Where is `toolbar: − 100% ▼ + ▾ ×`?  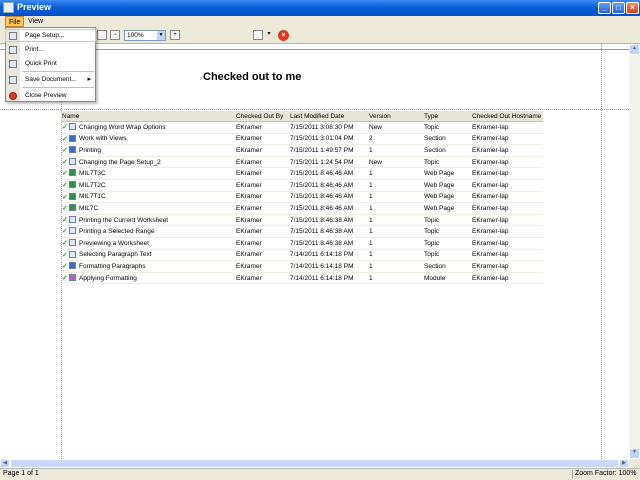
toolbar: − 100% ▼ + ▾ × is located at coordinates (320, 35).